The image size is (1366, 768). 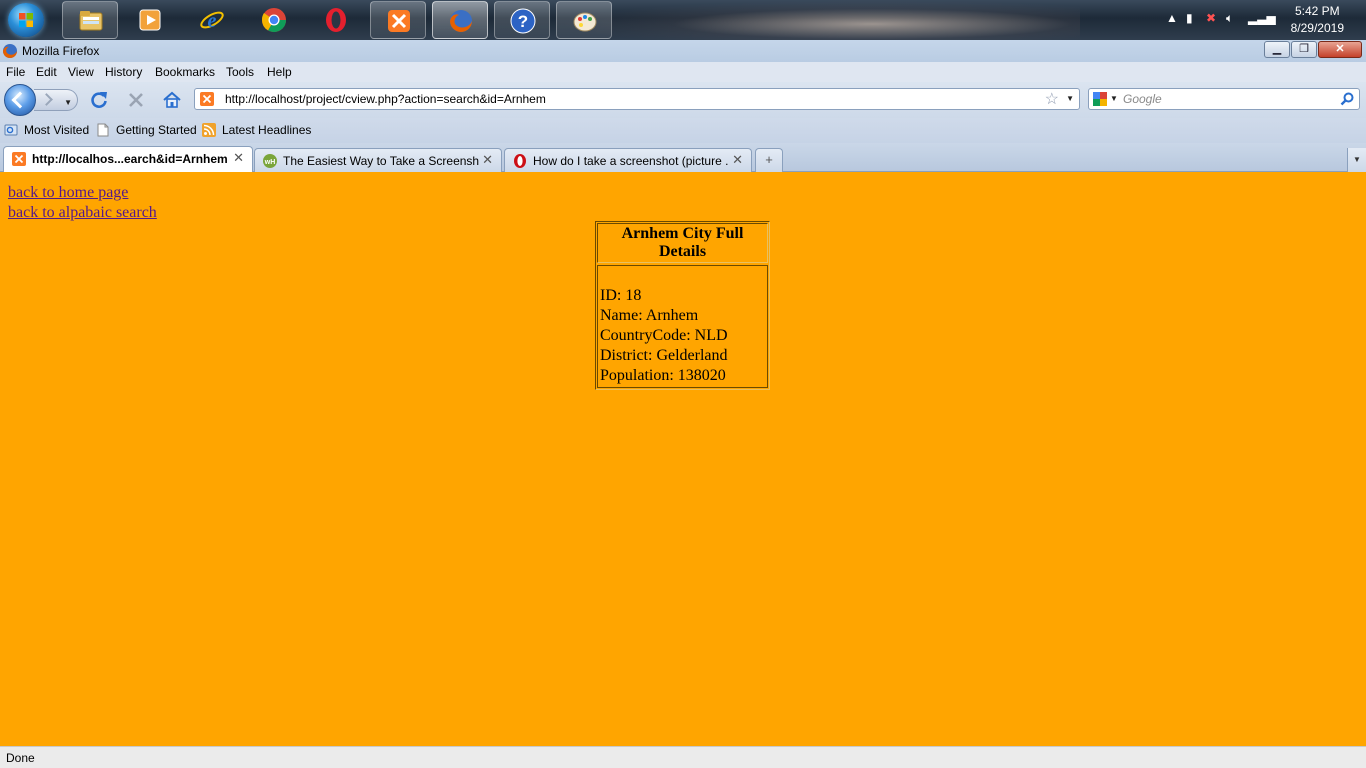 I want to click on clock-date: 8/29/2019, so click(x=1317, y=28).